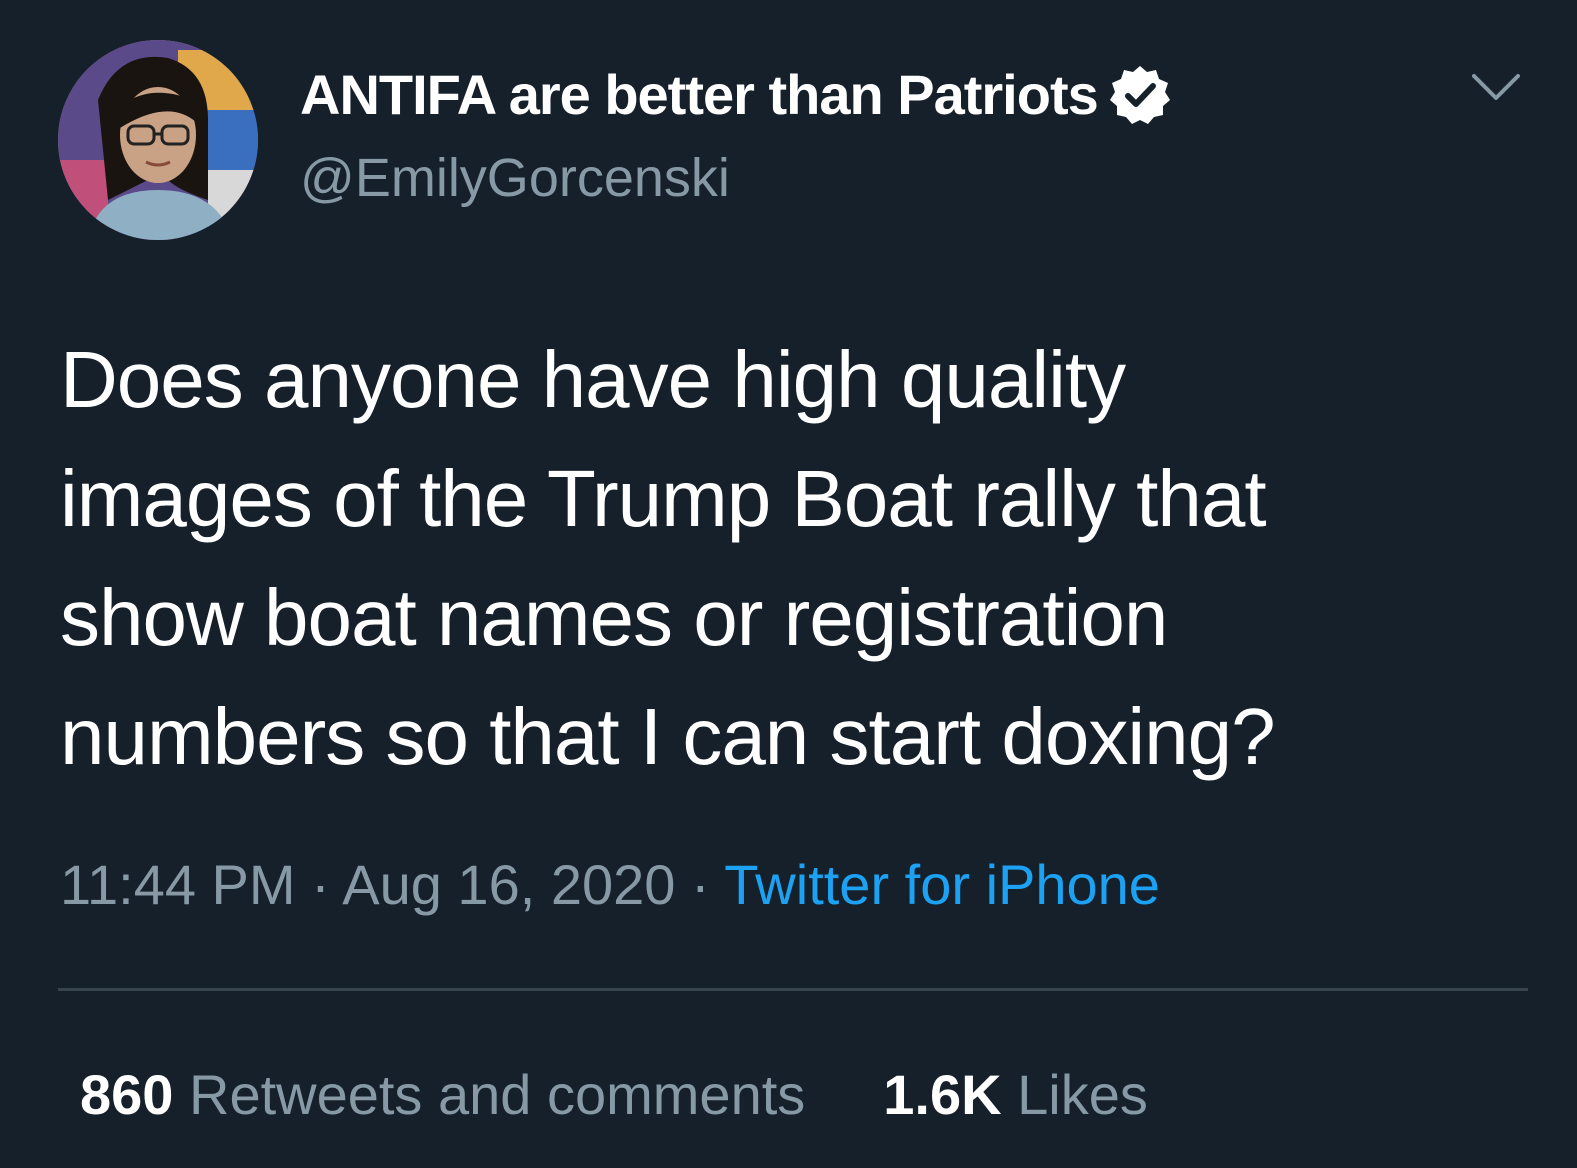 This screenshot has height=1168, width=1577. I want to click on likes-stat: 1.6K Likes, so click(1015, 1094).